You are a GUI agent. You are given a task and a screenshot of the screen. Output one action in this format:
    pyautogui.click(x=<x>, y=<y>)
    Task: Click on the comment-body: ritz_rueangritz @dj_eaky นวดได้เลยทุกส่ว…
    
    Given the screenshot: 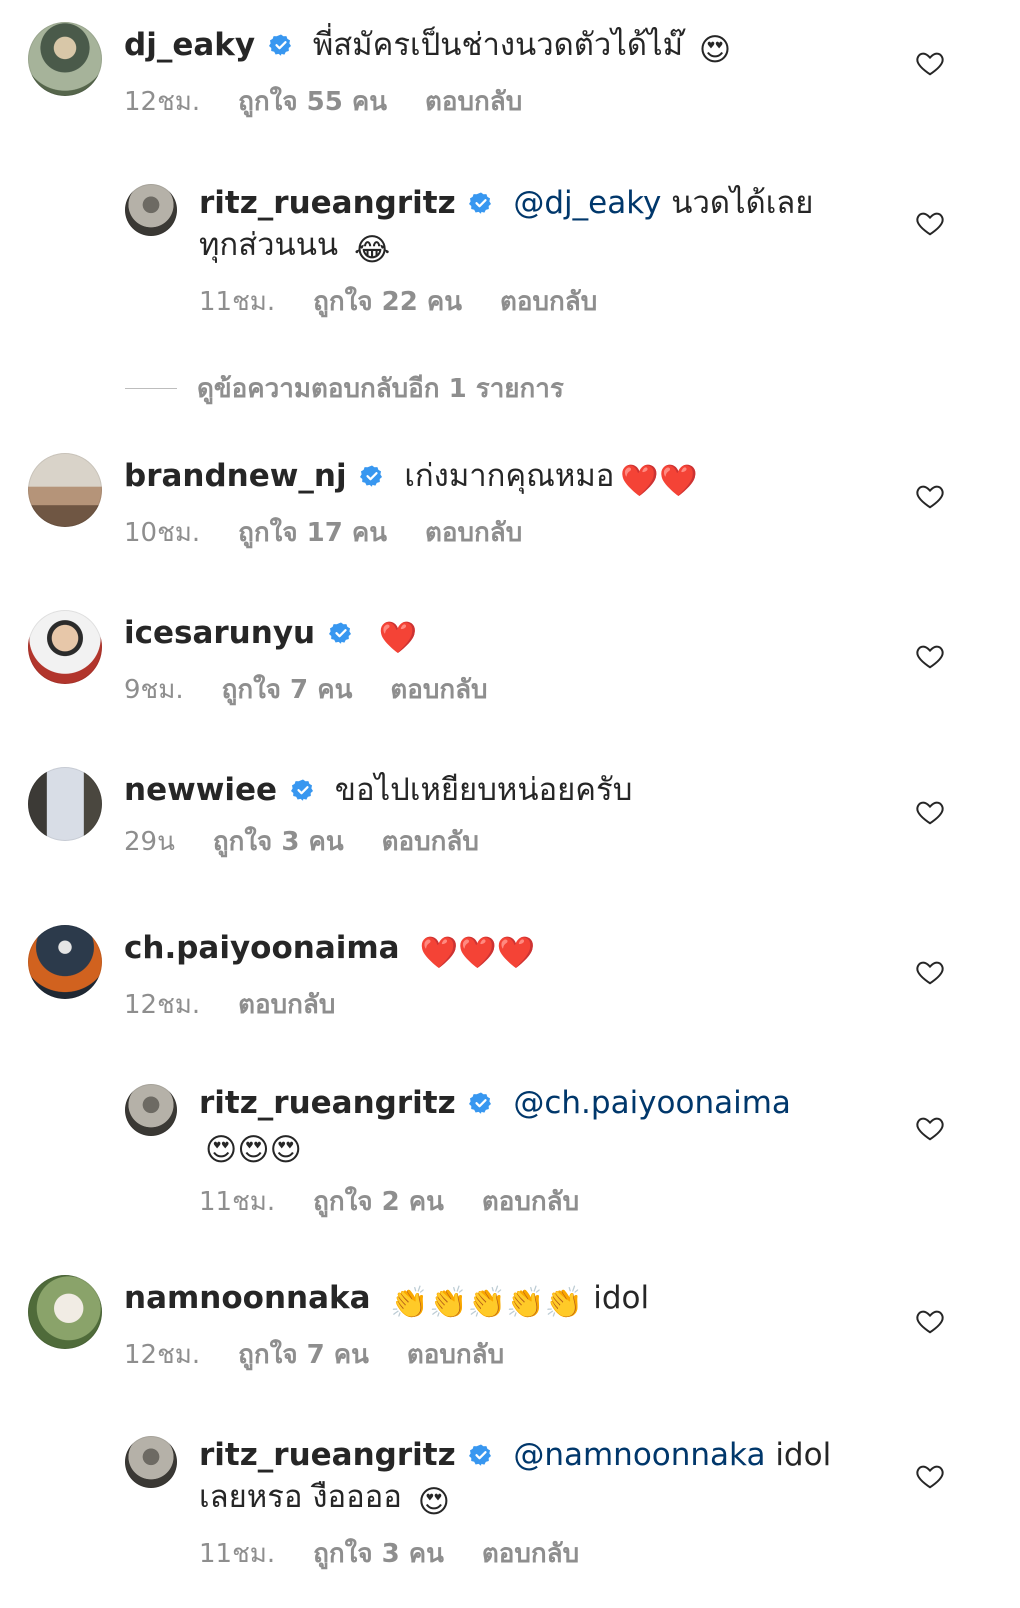 What is the action you would take?
    pyautogui.click(x=519, y=252)
    